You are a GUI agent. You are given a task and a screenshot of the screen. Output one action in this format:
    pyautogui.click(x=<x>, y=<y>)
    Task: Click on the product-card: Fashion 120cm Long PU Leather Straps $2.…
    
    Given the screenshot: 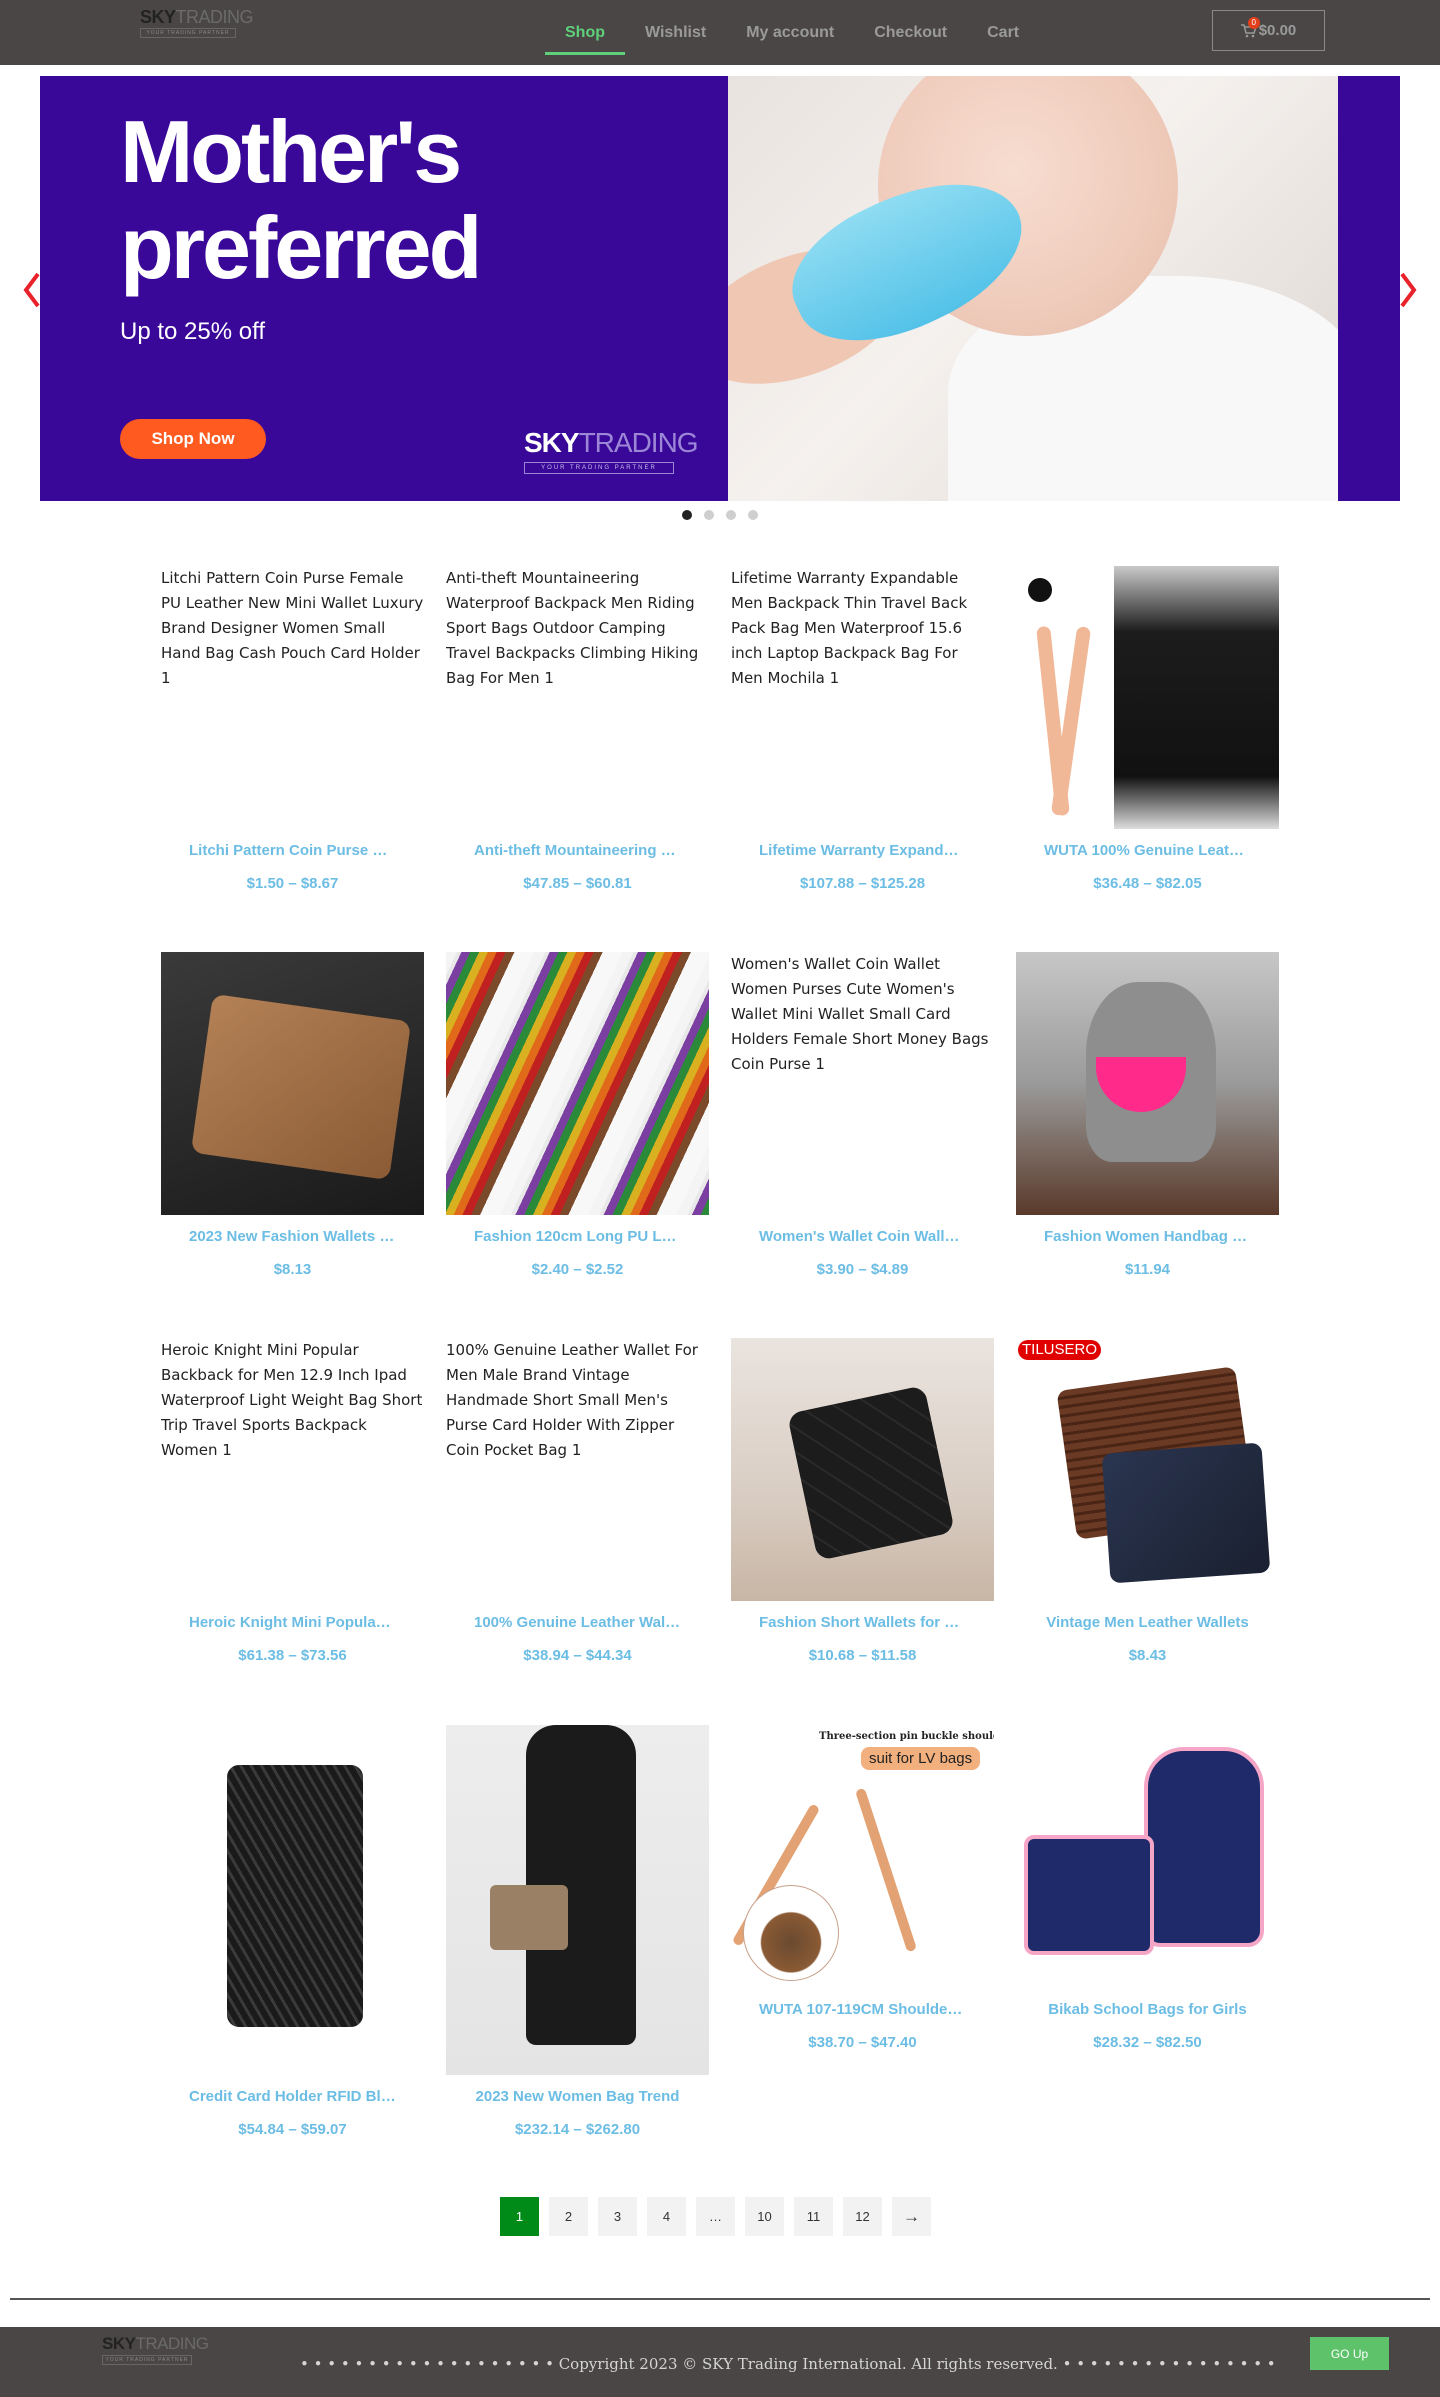 What is the action you would take?
    pyautogui.click(x=577, y=1115)
    